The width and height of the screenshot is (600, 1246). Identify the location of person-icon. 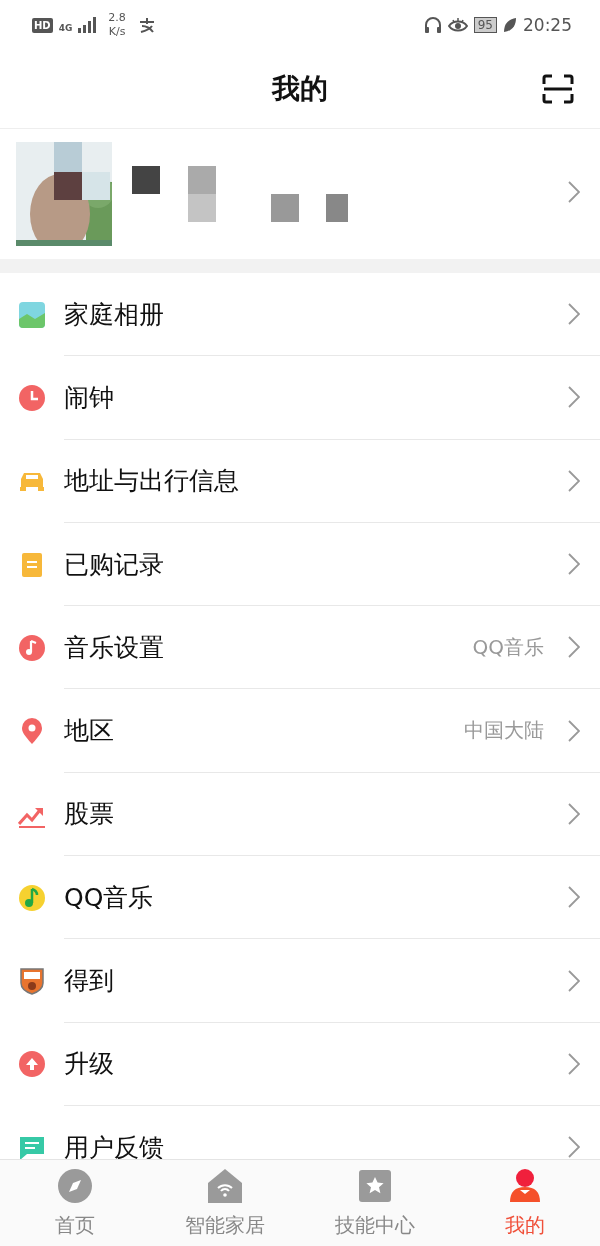
(525, 1186).